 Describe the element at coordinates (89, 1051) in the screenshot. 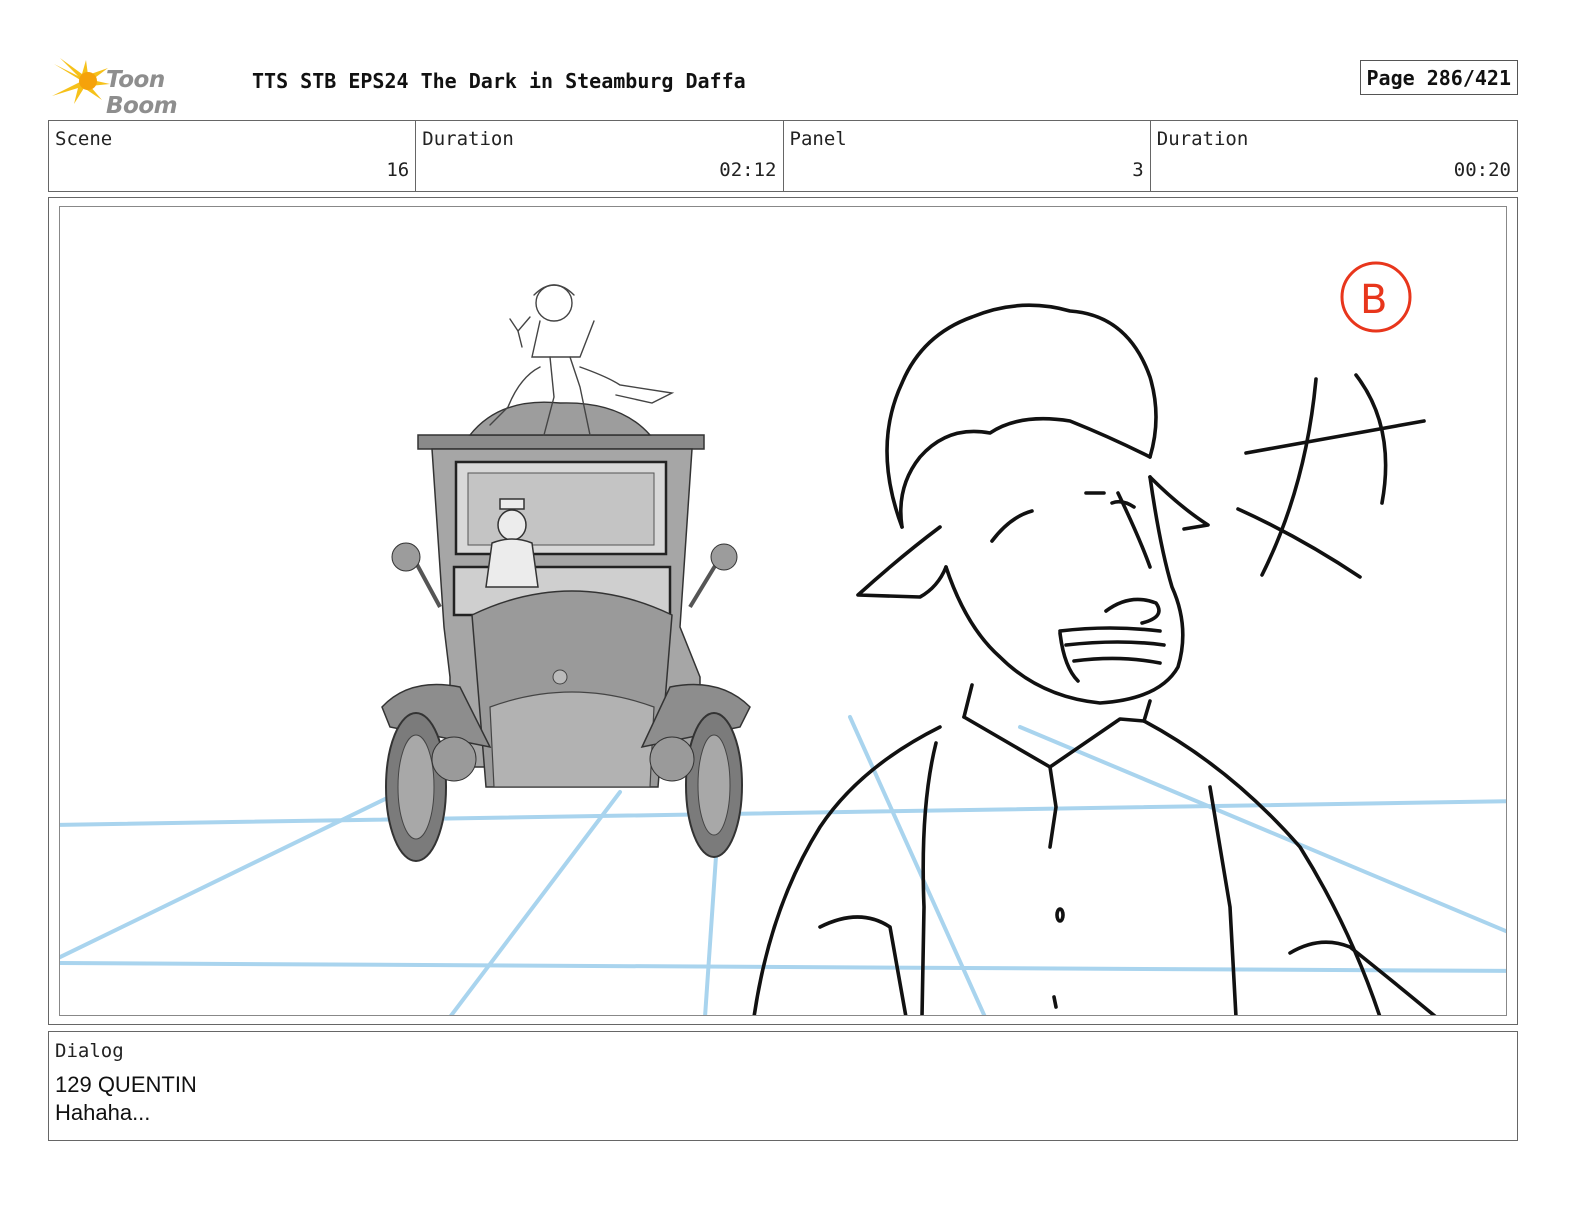

I see `dialog-label: Dialog` at that location.